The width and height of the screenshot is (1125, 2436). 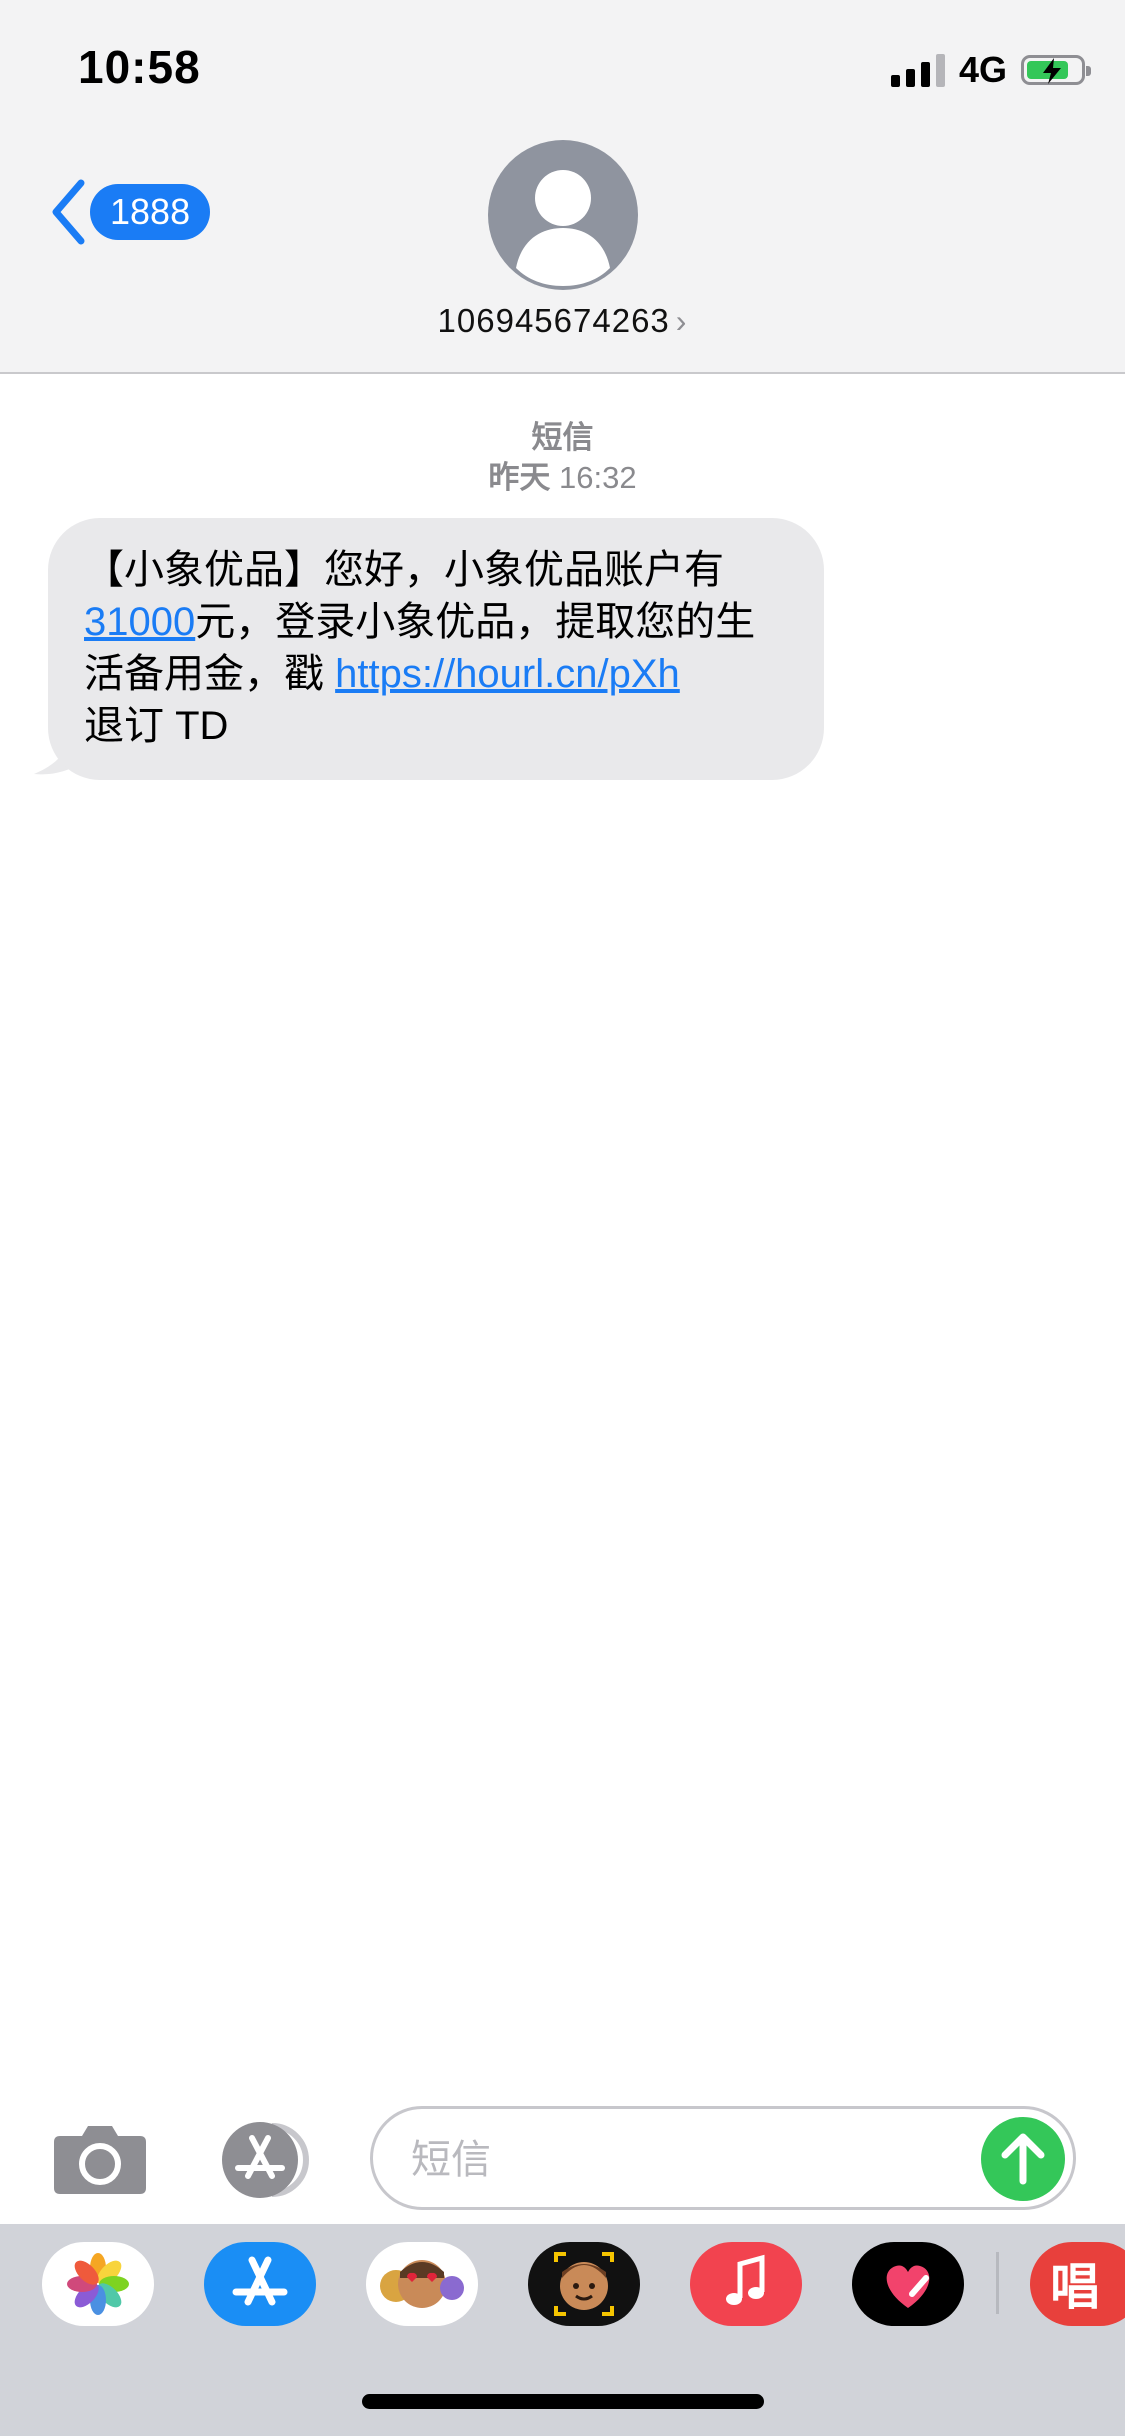 I want to click on memoji-stickers-app-icon, so click(x=422, y=2284).